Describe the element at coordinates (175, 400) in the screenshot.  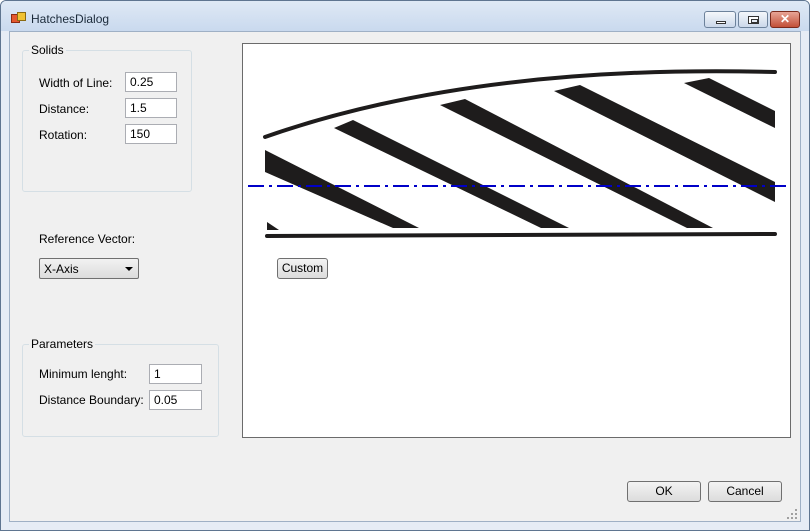
I see `distance-boundary-input` at that location.